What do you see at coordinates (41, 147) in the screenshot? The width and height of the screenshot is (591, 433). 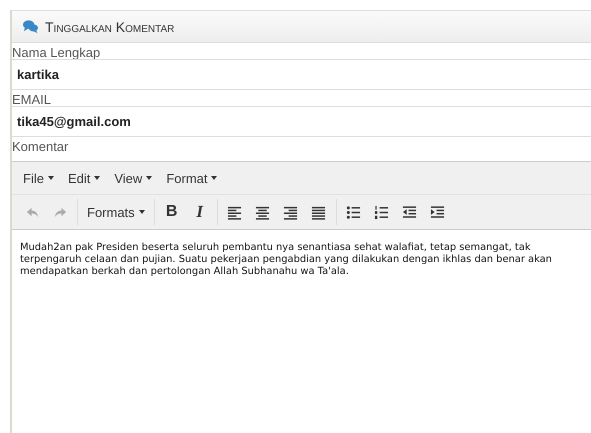 I see `field-label: Komentar` at bounding box center [41, 147].